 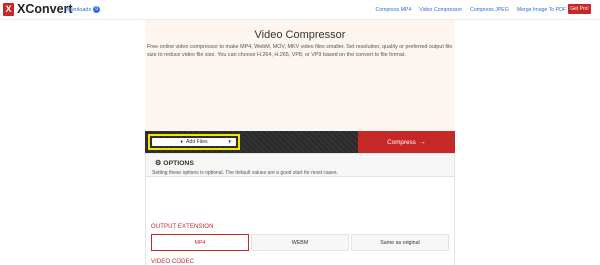 What do you see at coordinates (440, 10) in the screenshot?
I see `nav-link-video-compressor: Video Compressor` at bounding box center [440, 10].